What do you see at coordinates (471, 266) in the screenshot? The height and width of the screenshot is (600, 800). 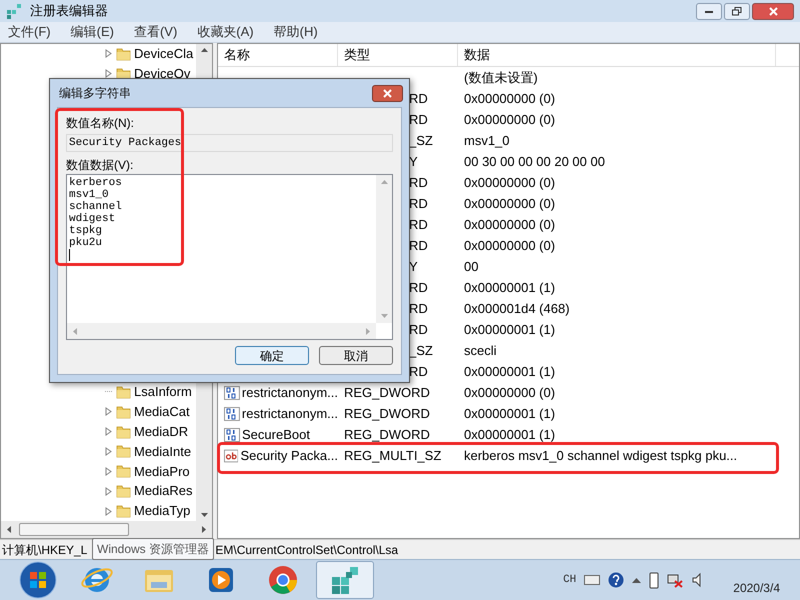 I see `value-data: 00` at bounding box center [471, 266].